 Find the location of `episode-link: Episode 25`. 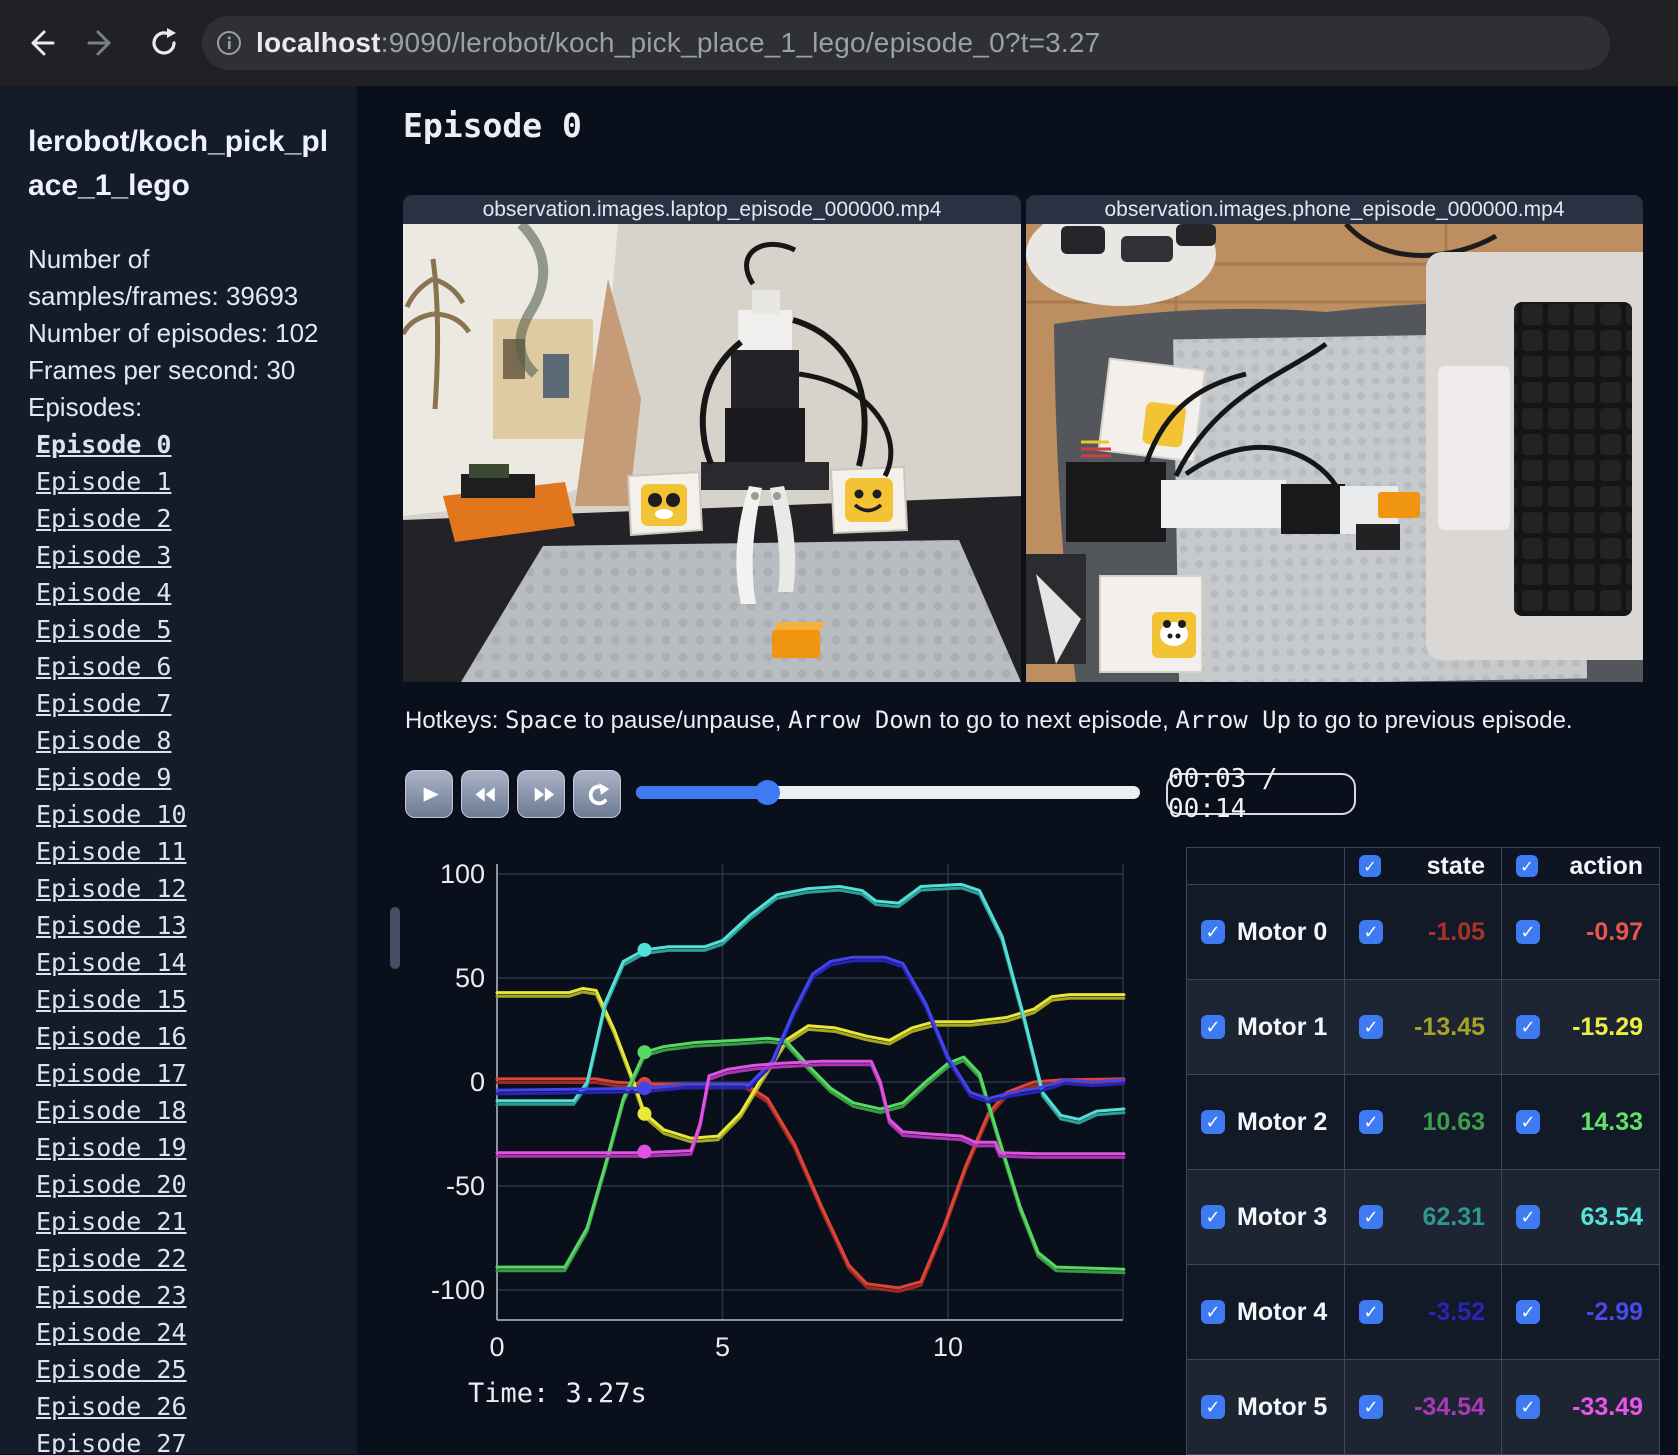

episode-link: Episode 25 is located at coordinates (111, 1369).